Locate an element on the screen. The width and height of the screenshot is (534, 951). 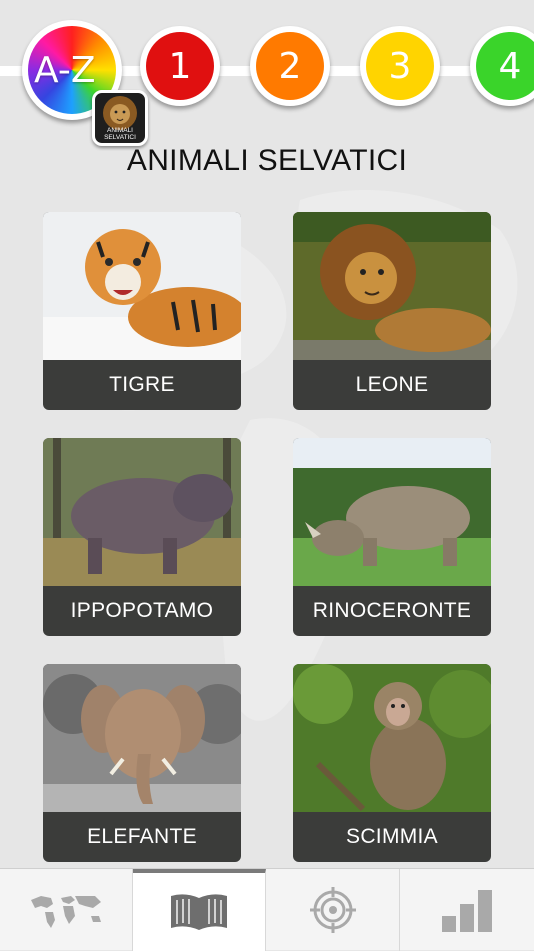
level-4-label: 4 is located at coordinates (510, 66).